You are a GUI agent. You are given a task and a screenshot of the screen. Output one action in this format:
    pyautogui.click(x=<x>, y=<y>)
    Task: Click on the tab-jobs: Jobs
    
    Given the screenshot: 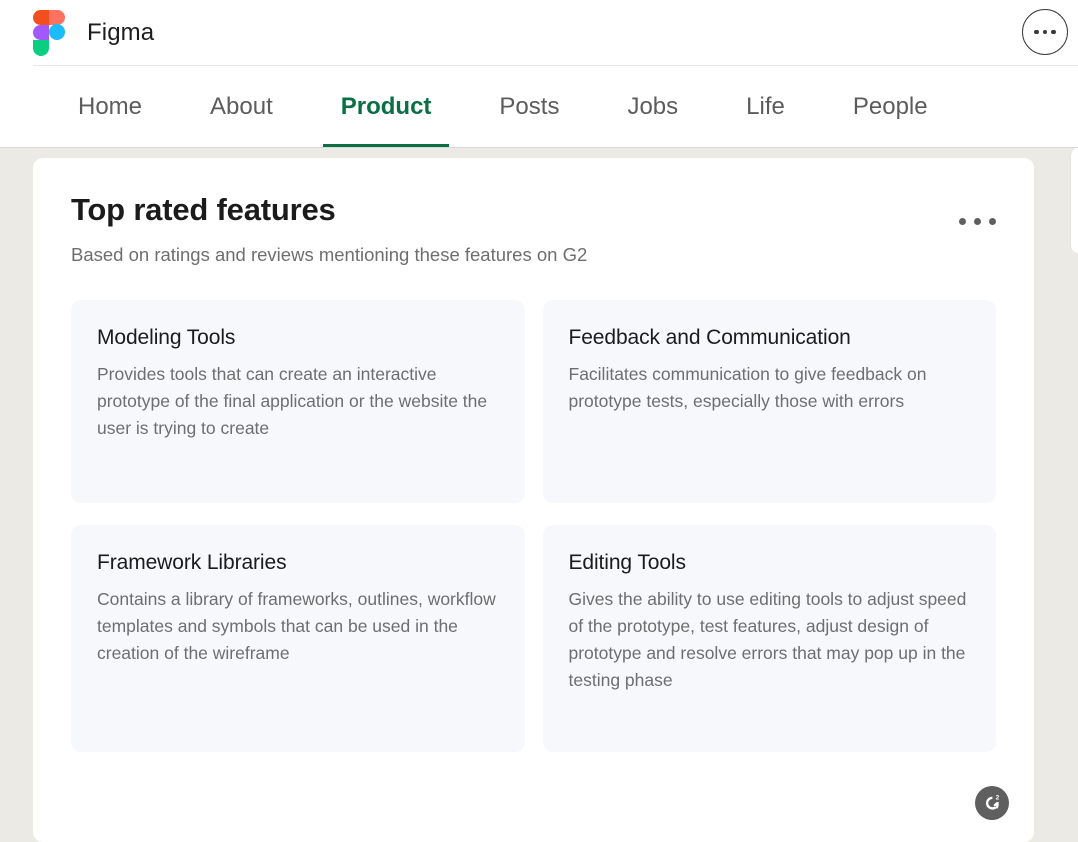 What is the action you would take?
    pyautogui.click(x=652, y=106)
    